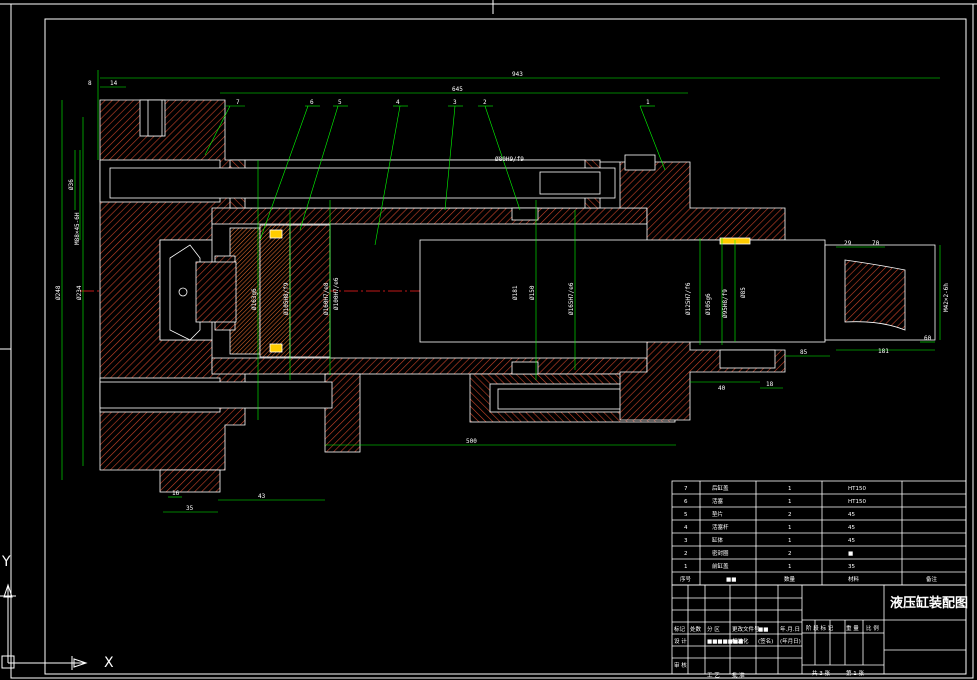 The height and width of the screenshot is (680, 977). What do you see at coordinates (790, 567) in the screenshot?
I see `pl-qty-1: 1` at bounding box center [790, 567].